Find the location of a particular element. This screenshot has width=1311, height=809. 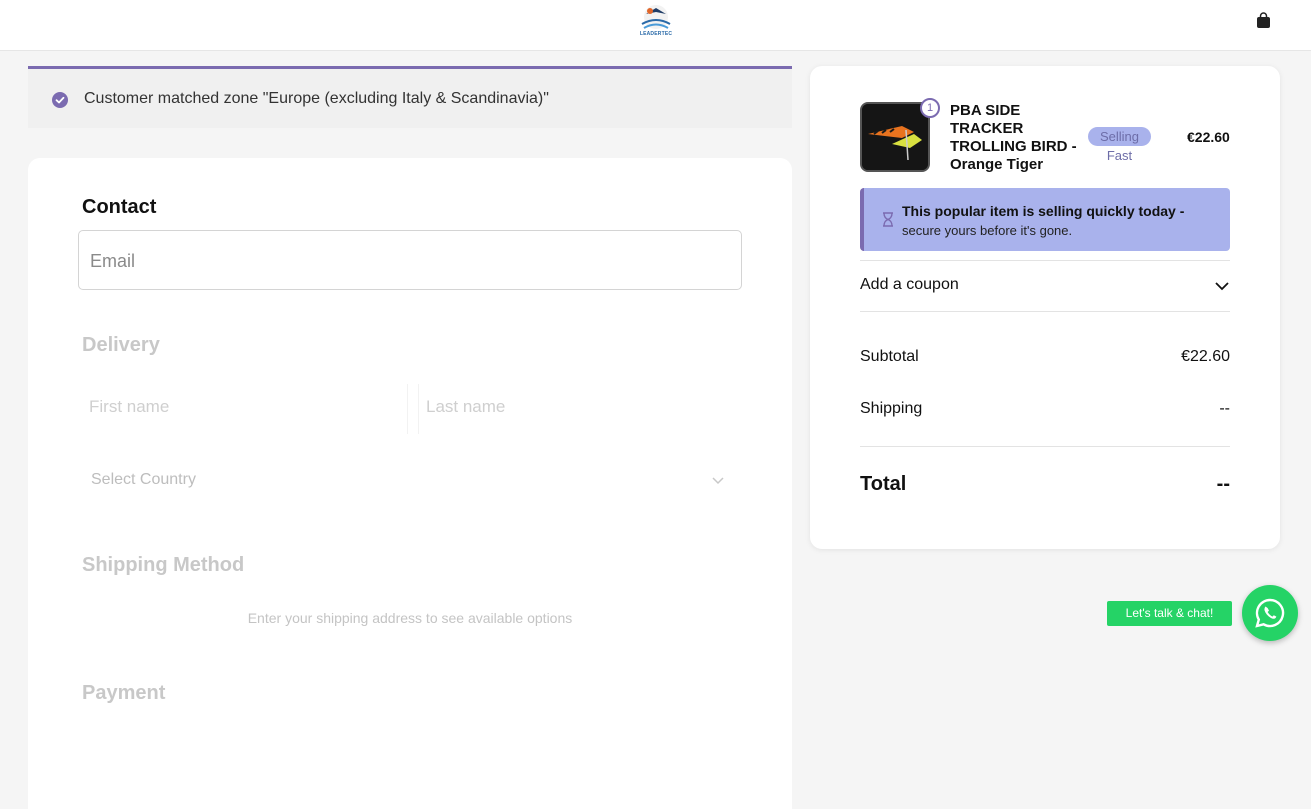

subtotal-value: €22.60 is located at coordinates (1205, 356).